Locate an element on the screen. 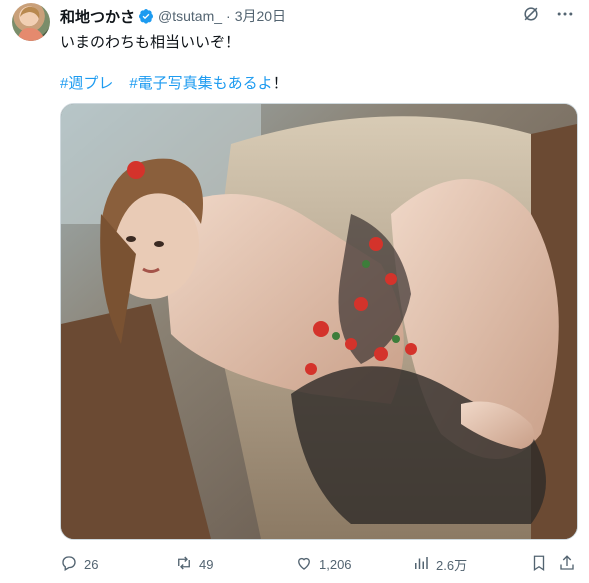 The width and height of the screenshot is (589, 583). share-button is located at coordinates (567, 564).